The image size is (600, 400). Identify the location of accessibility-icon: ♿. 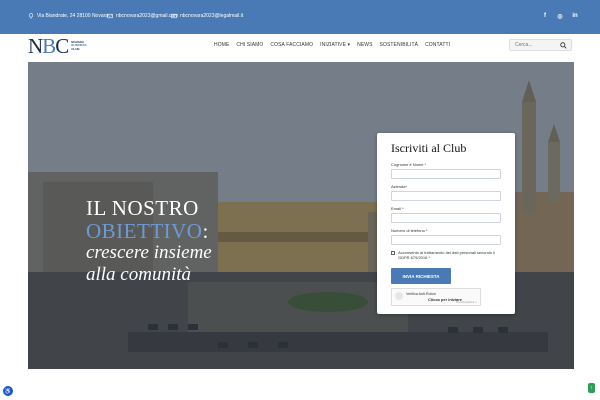
(8, 391).